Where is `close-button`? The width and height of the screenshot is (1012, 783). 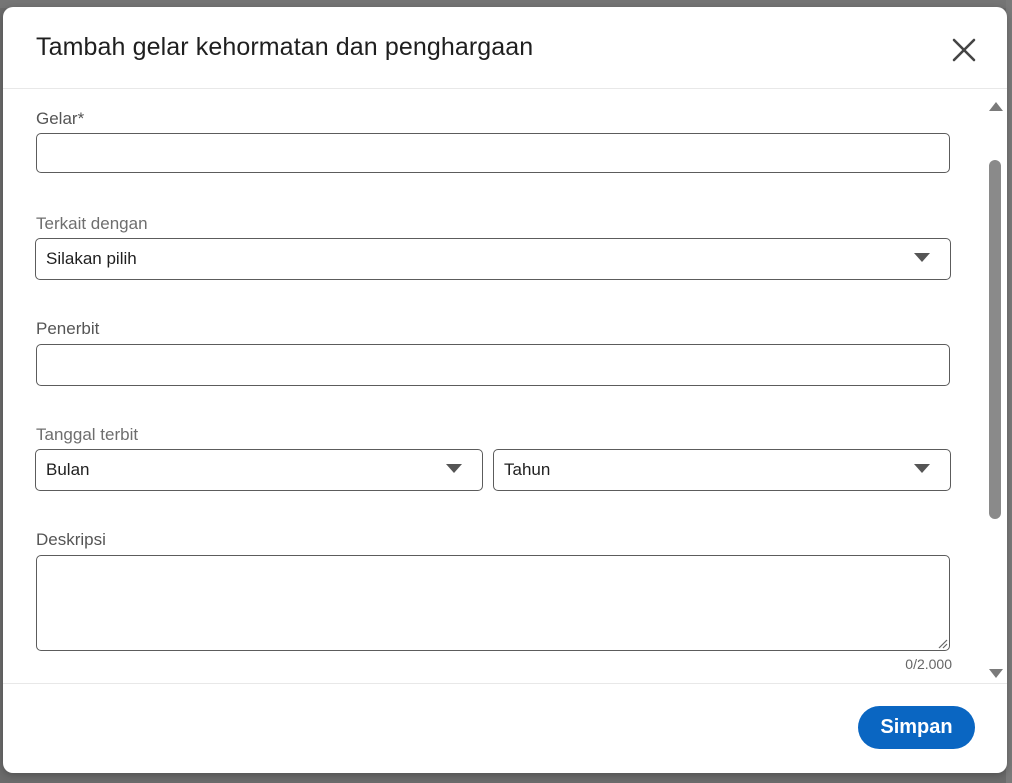 close-button is located at coordinates (964, 50).